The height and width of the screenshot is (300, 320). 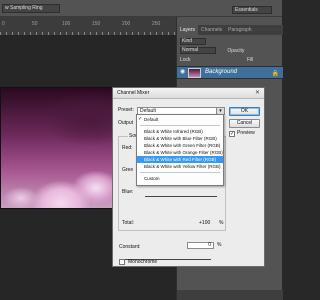 I want to click on preset-option-default: ✓ Default, so click(x=180, y=119).